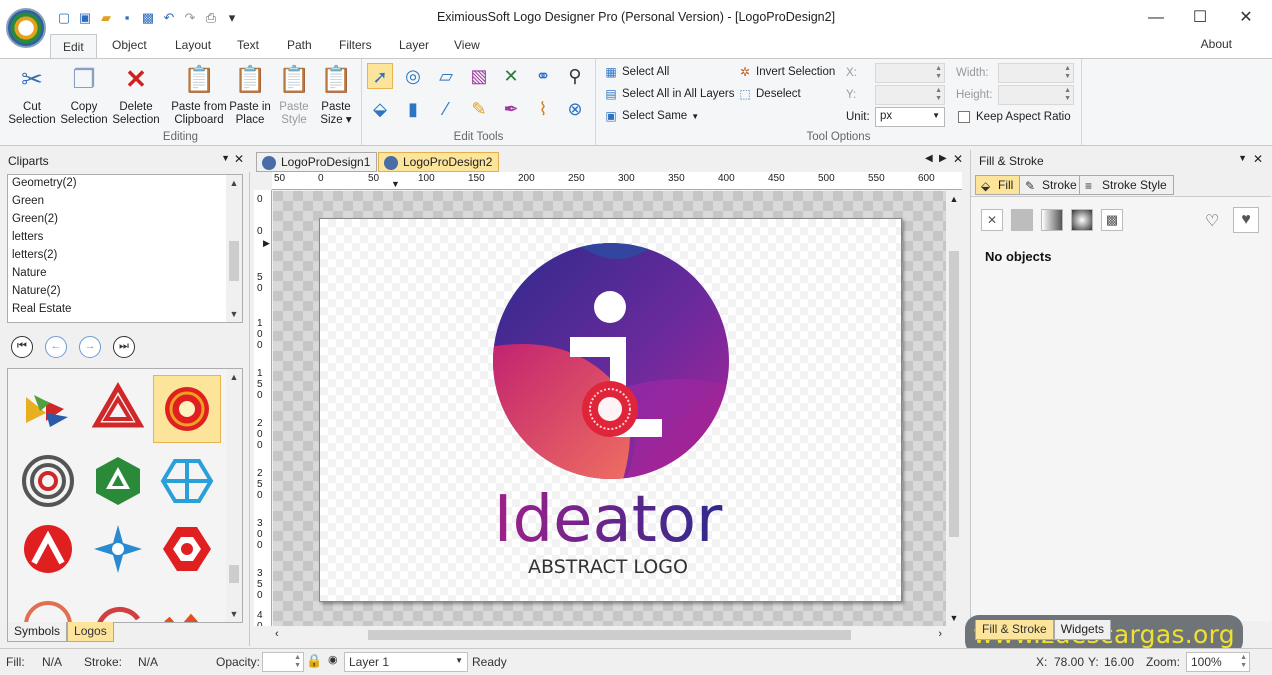  Describe the element at coordinates (608, 520) in the screenshot. I see `design-main-text: Ideator` at that location.